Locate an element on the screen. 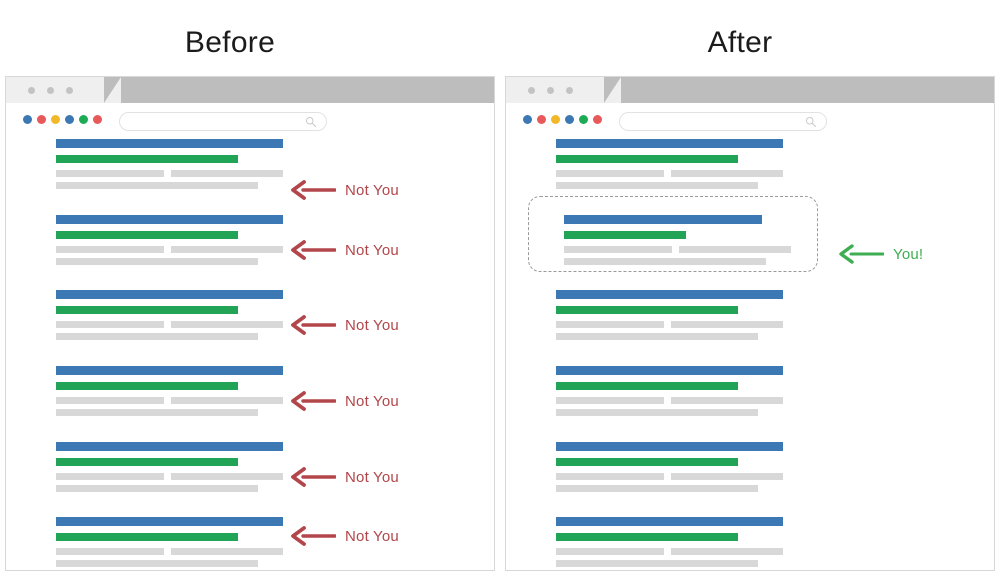  annotation-you: You! is located at coordinates (880, 254).